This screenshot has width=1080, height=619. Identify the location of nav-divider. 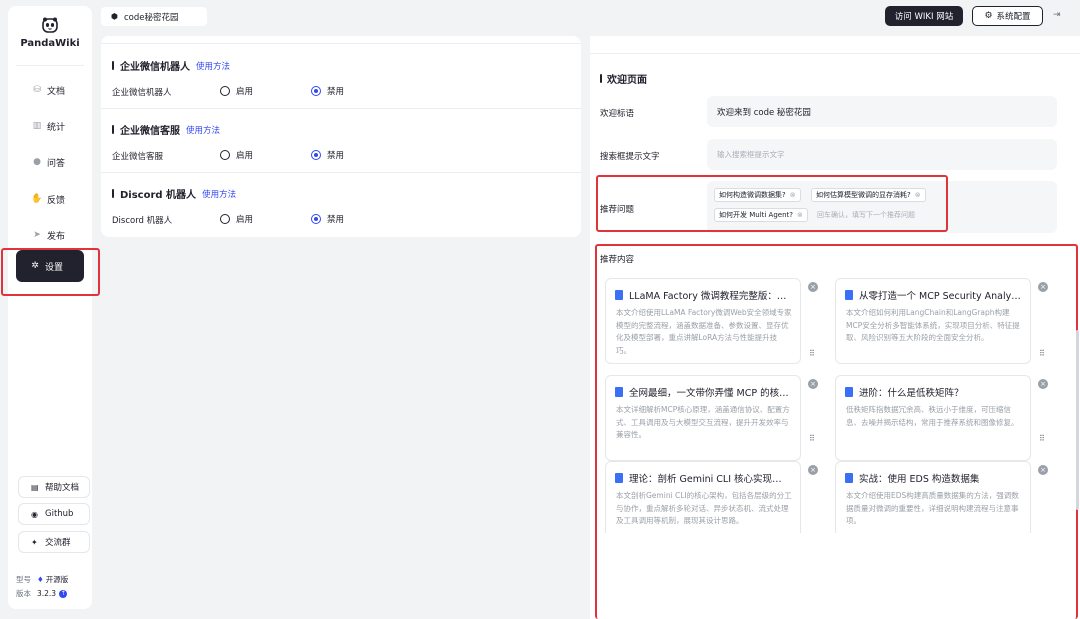
(50, 65).